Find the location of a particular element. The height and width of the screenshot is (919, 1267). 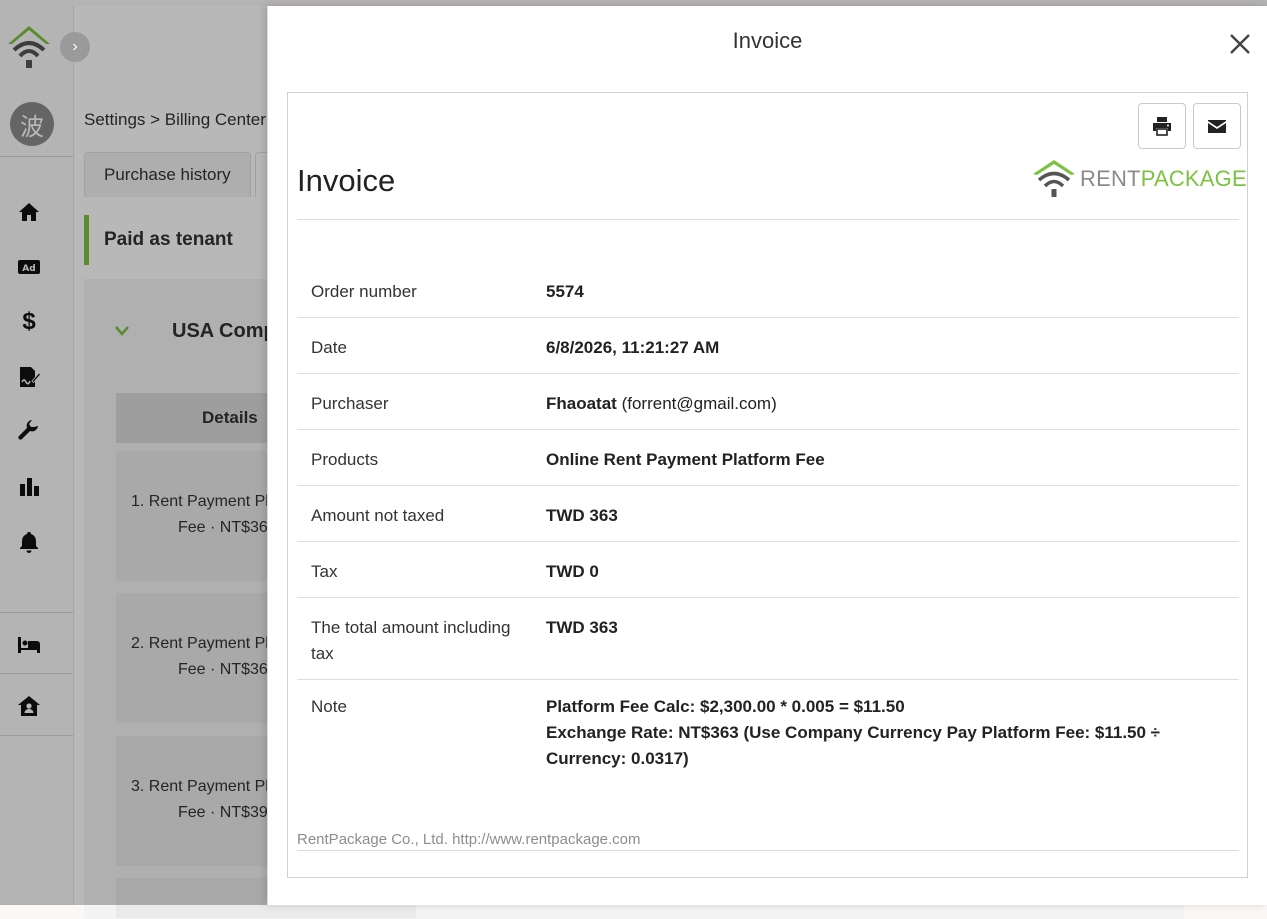

table-row: Amount not taxed TWD 363 is located at coordinates (768, 513).